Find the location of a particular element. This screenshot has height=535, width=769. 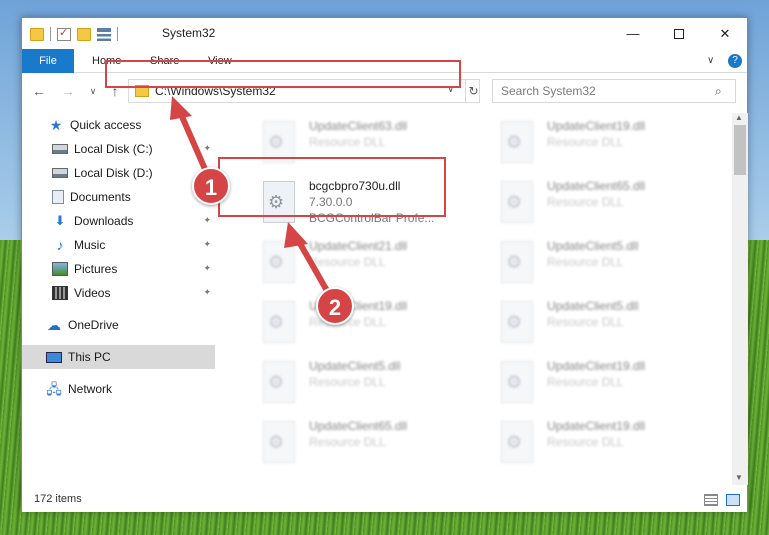

step-1-badge: 1 is located at coordinates (211, 186).